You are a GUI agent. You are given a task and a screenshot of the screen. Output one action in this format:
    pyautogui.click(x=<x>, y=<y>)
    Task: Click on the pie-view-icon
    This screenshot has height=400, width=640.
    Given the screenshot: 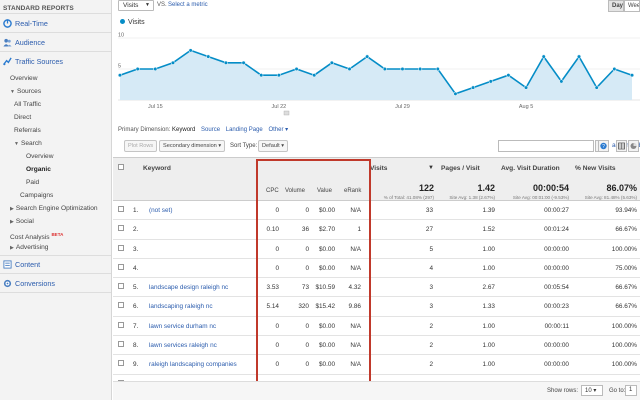 What is the action you would take?
    pyautogui.click(x=633, y=146)
    